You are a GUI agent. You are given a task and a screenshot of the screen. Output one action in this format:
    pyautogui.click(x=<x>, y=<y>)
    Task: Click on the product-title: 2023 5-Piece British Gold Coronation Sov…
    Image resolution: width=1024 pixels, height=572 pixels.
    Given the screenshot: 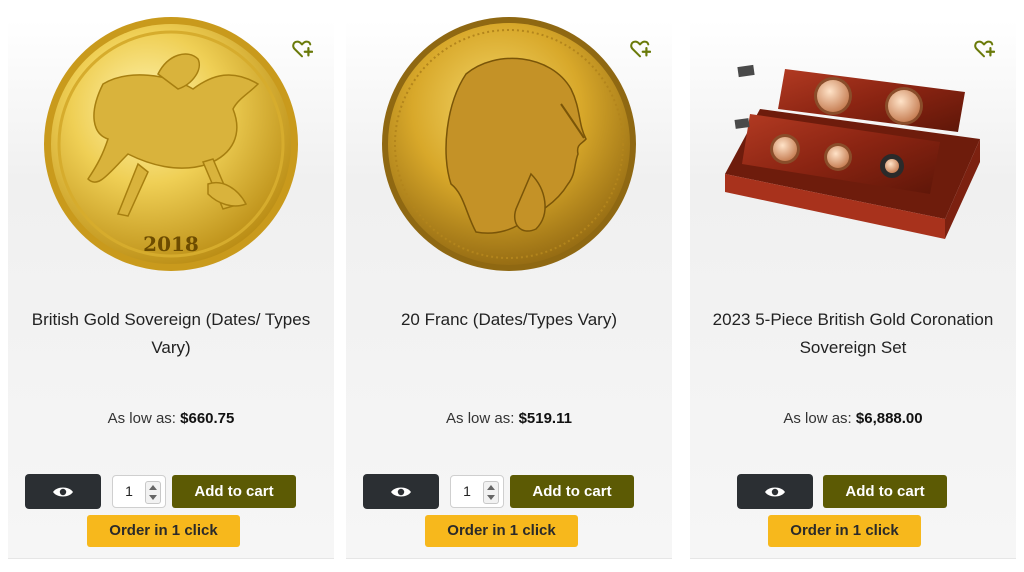 What is the action you would take?
    pyautogui.click(x=853, y=334)
    